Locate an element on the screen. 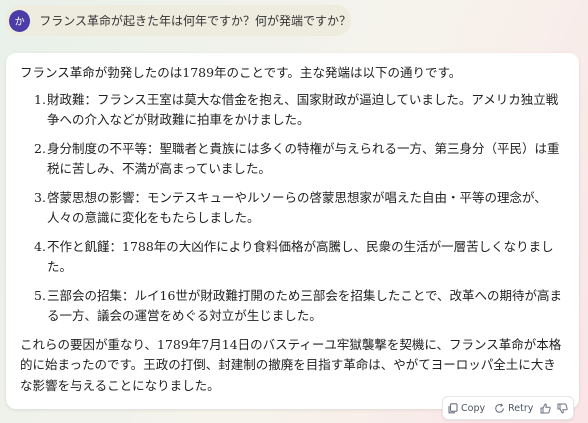 The image size is (588, 423). response-actions: Copy Retry is located at coordinates (508, 408).